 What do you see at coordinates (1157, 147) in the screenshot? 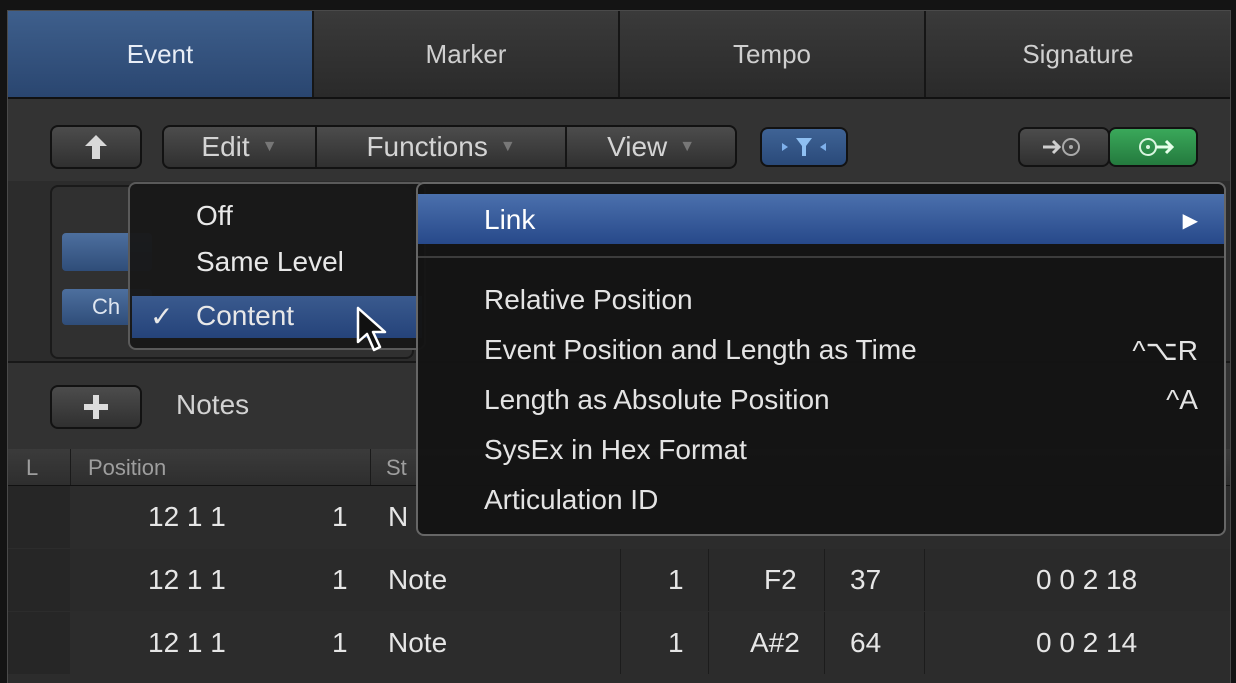
I see `midi-out-icon` at bounding box center [1157, 147].